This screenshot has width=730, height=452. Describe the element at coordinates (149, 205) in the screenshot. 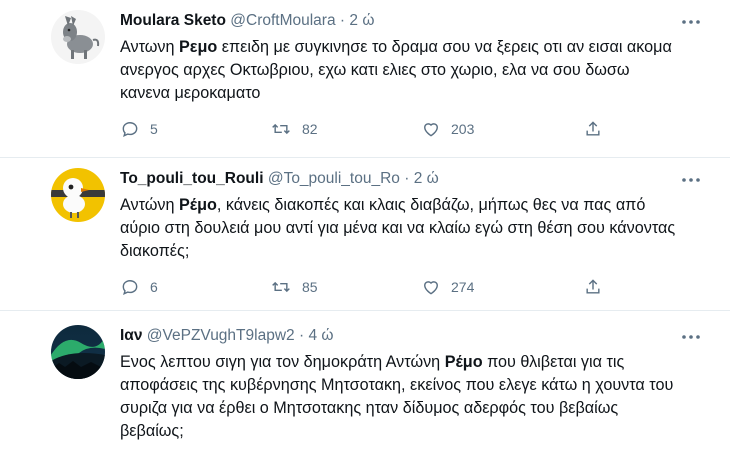

I see `tweet-text-part: Αντώνη` at that location.